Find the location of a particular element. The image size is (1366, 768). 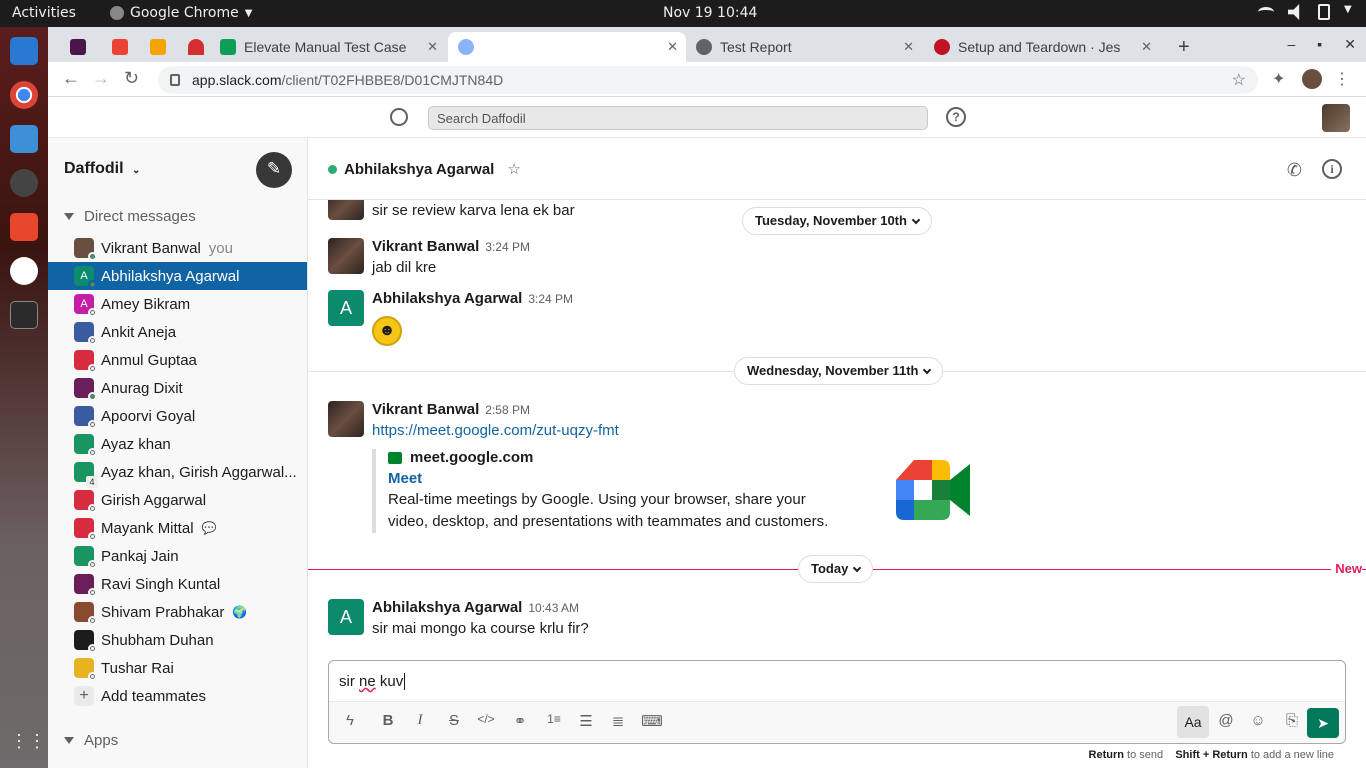

sidebar-dm-item: A Abhilakshya Agarwal is located at coordinates (177, 276).